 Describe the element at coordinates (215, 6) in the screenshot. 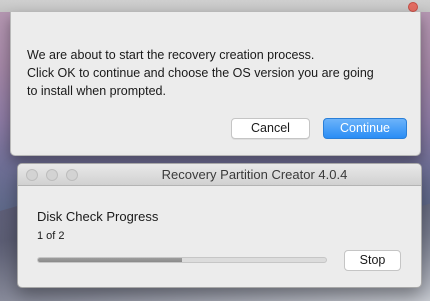

I see `background-window-titlebar` at that location.